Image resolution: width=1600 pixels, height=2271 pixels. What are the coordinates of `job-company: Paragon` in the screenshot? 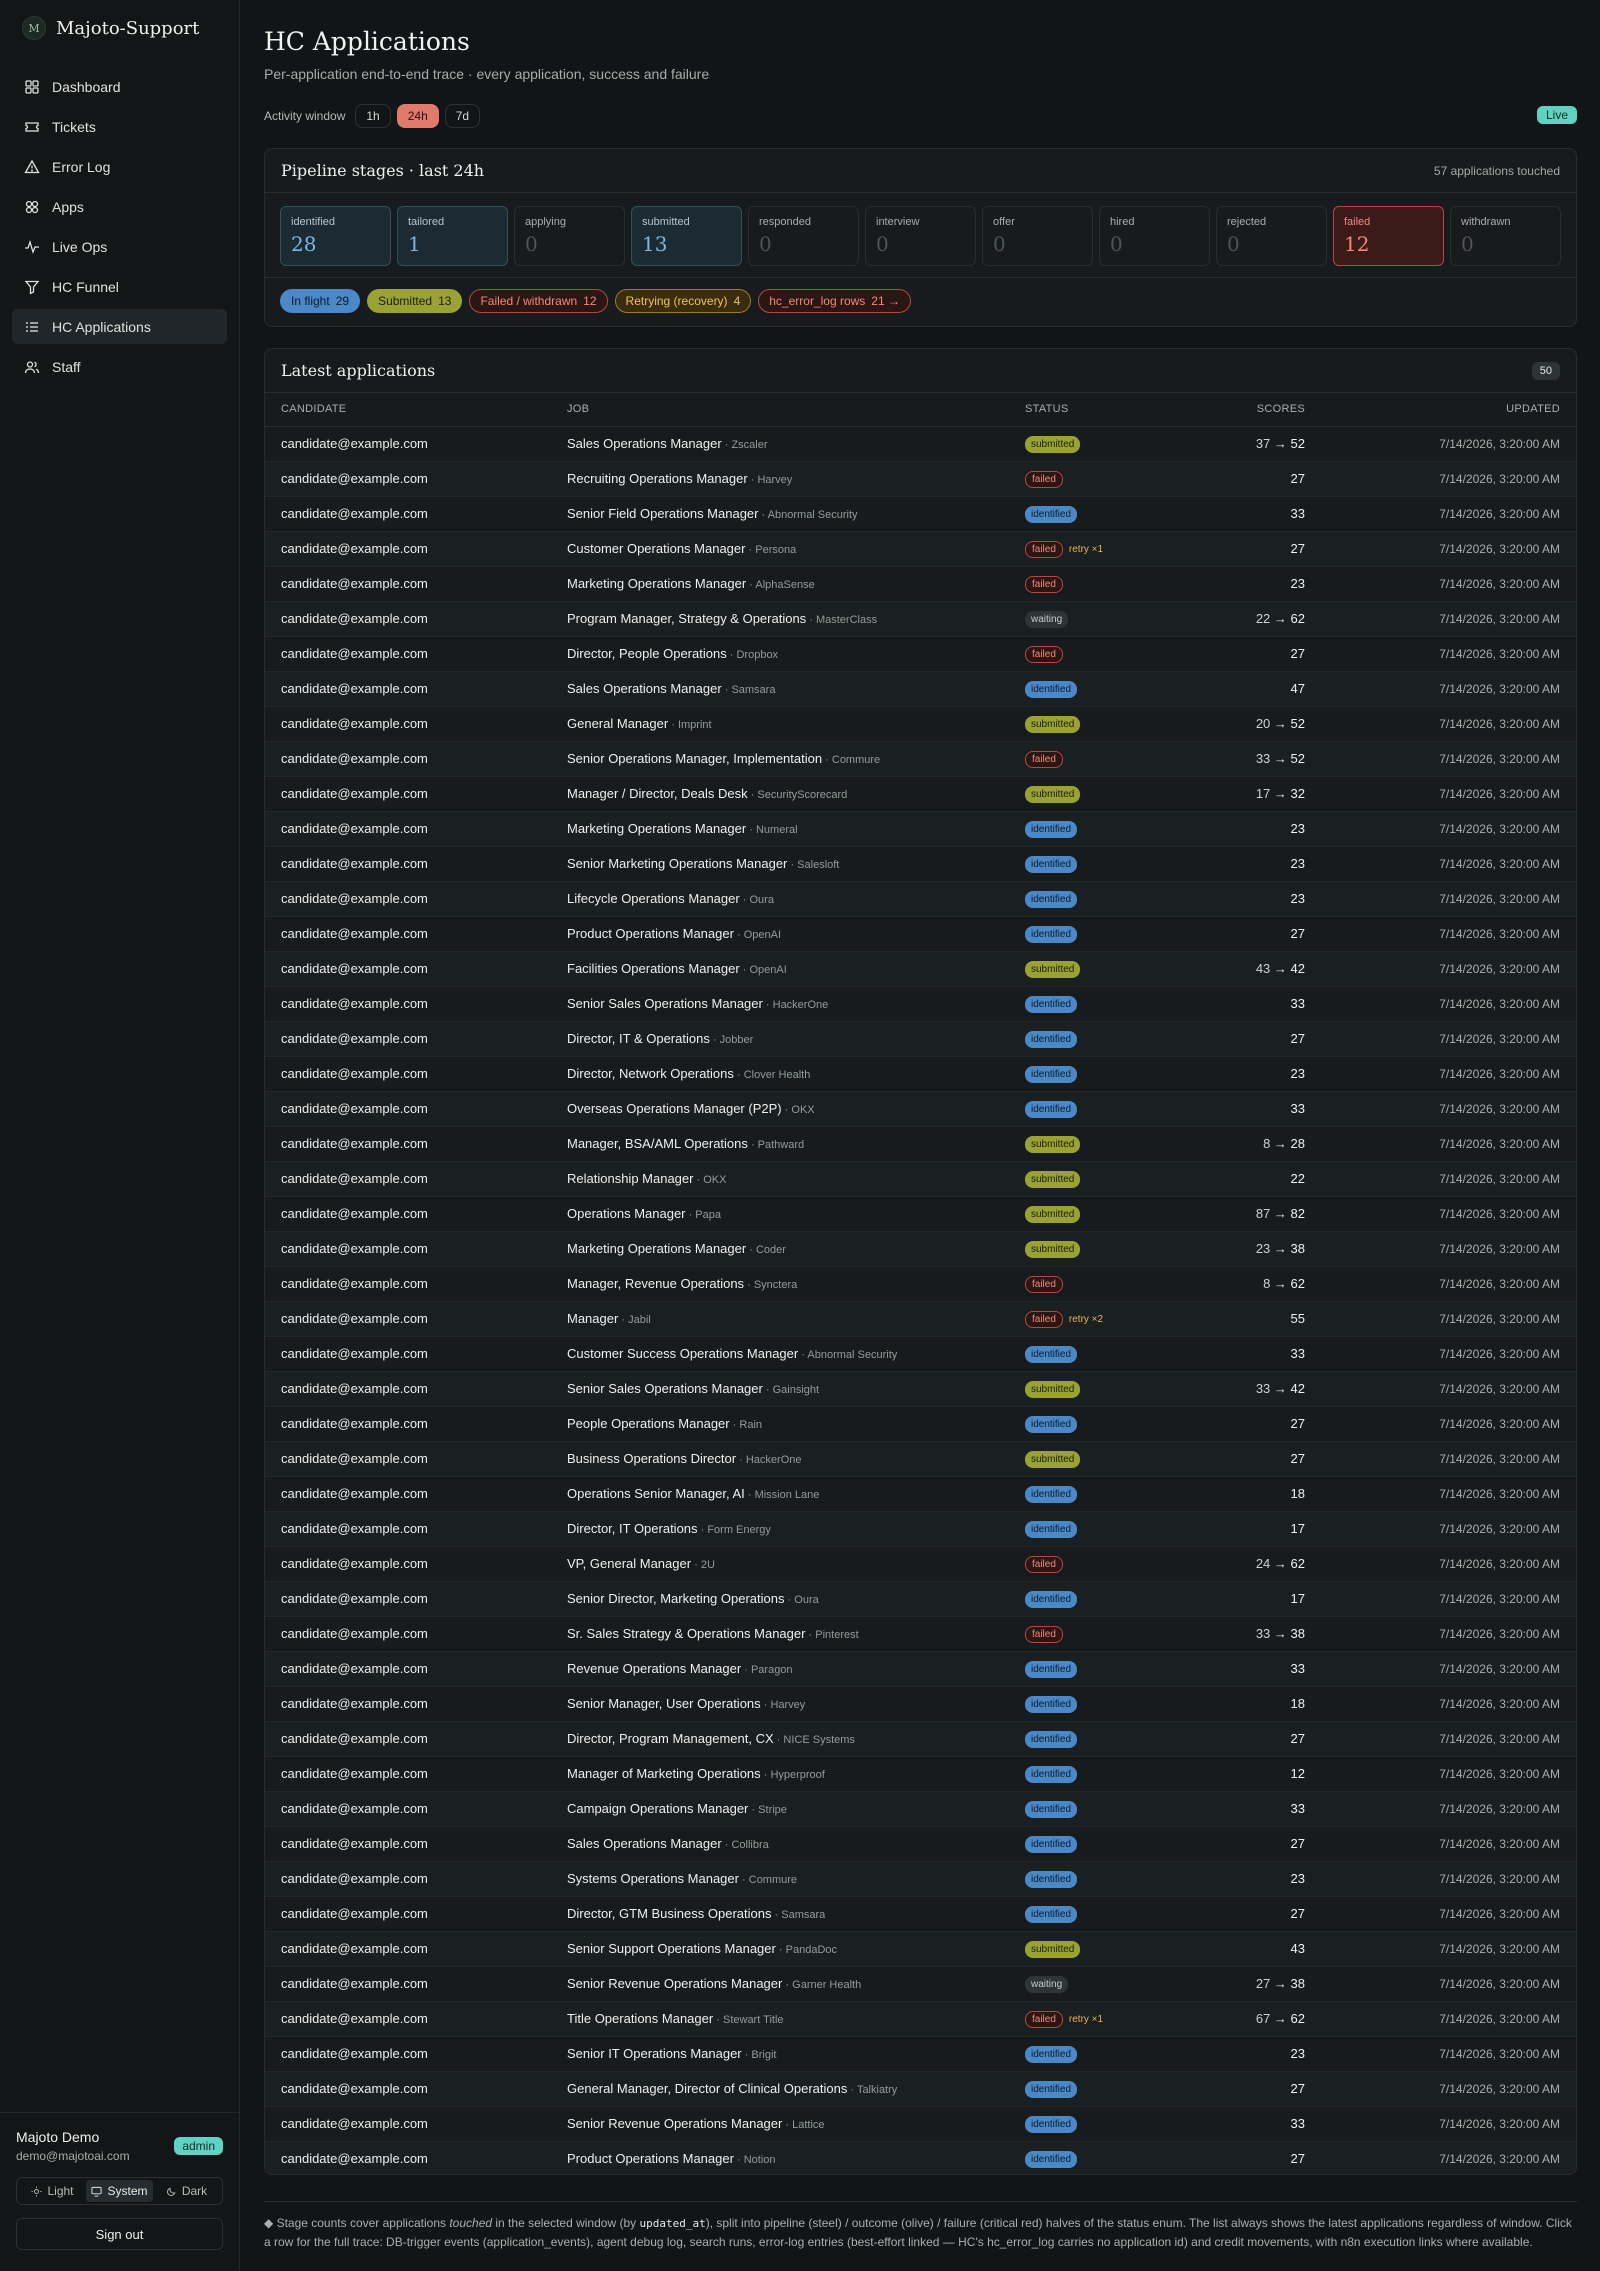 It's located at (771, 1670).